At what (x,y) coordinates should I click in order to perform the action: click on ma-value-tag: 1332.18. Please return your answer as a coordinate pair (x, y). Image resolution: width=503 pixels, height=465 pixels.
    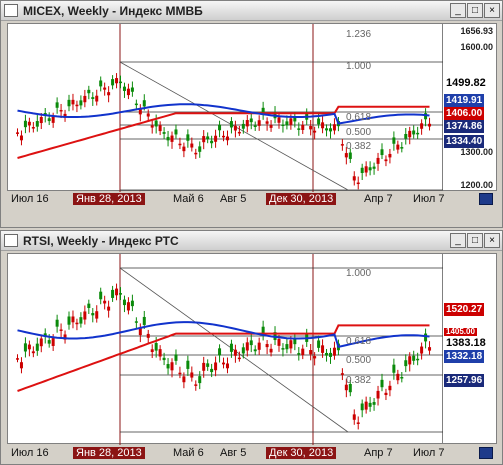
    Looking at the image, I should click on (464, 356).